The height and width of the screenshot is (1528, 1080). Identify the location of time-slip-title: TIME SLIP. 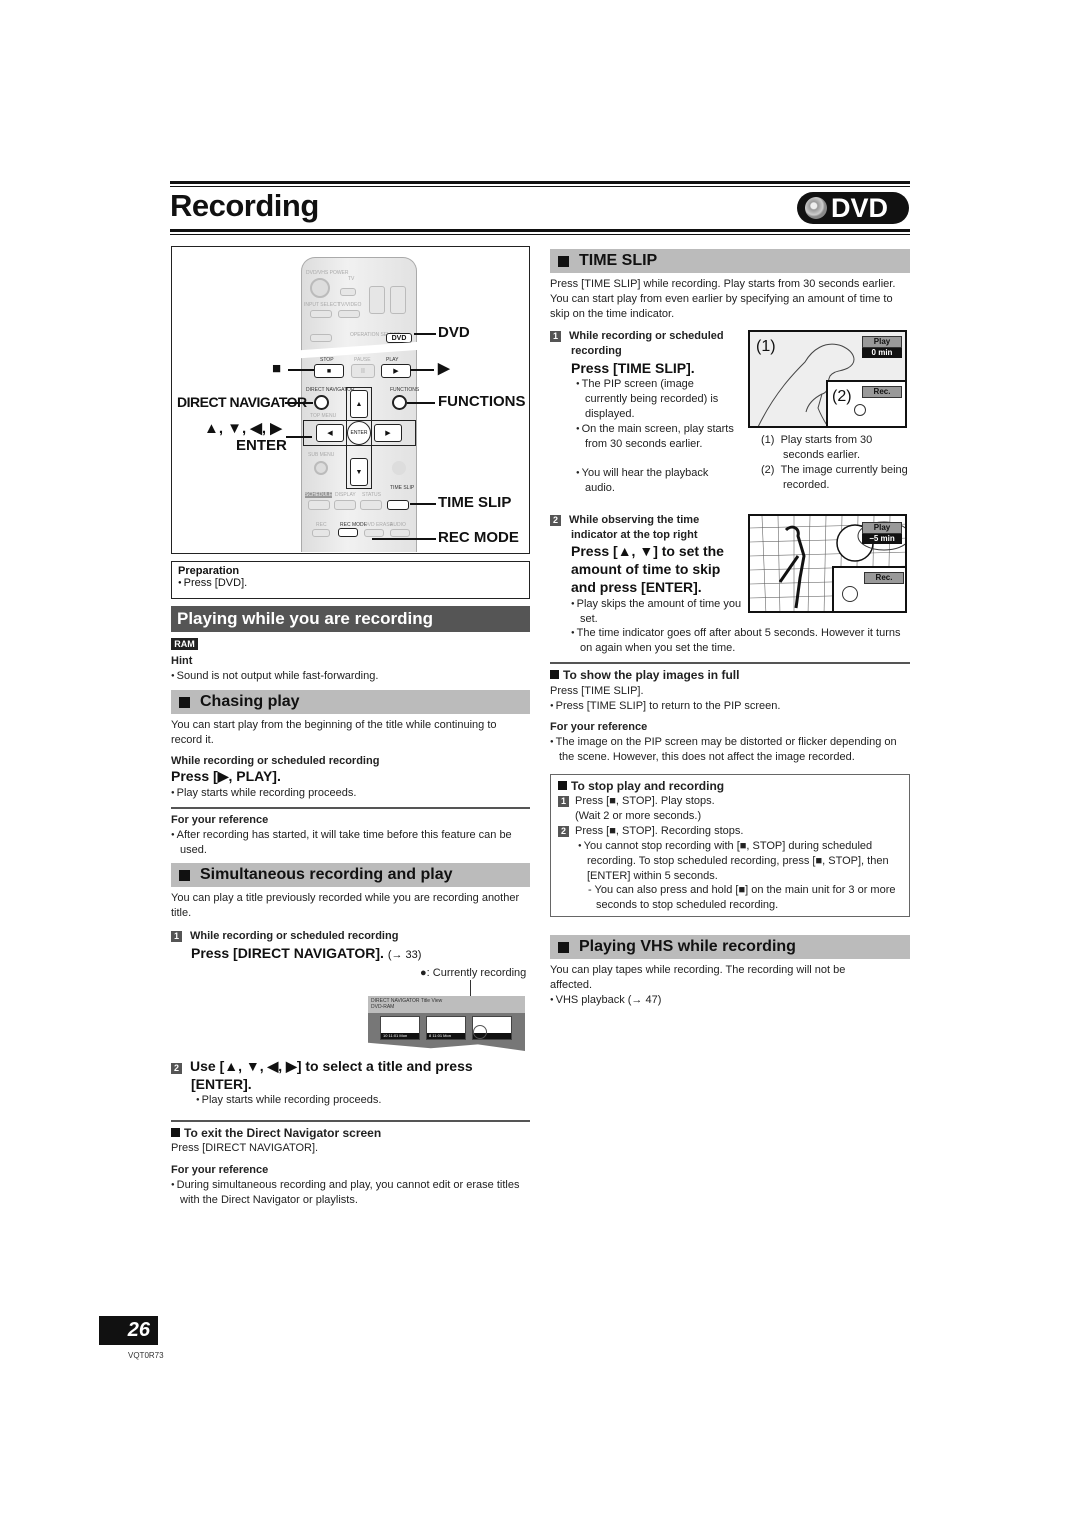
(618, 260).